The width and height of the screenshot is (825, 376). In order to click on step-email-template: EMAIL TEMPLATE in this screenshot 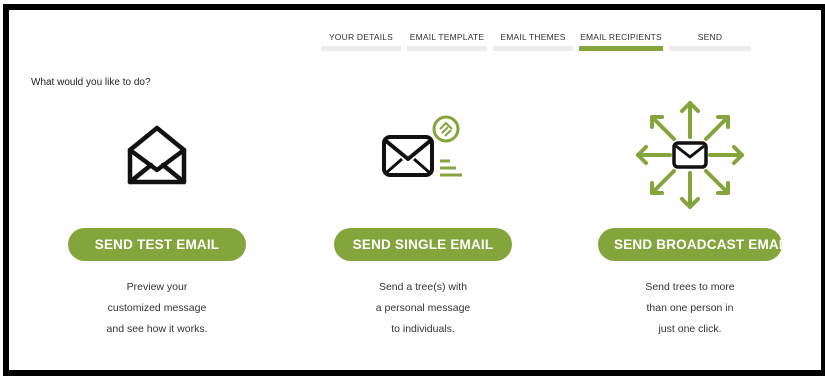, I will do `click(447, 40)`.